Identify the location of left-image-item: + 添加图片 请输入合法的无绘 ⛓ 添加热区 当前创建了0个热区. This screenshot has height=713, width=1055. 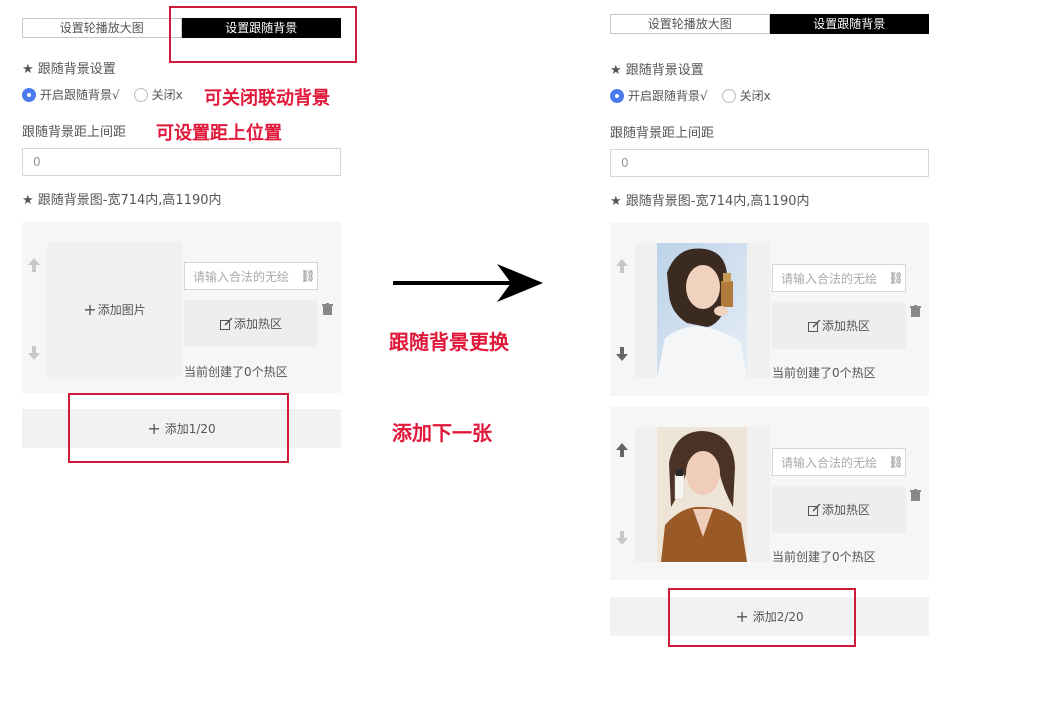
(181, 307).